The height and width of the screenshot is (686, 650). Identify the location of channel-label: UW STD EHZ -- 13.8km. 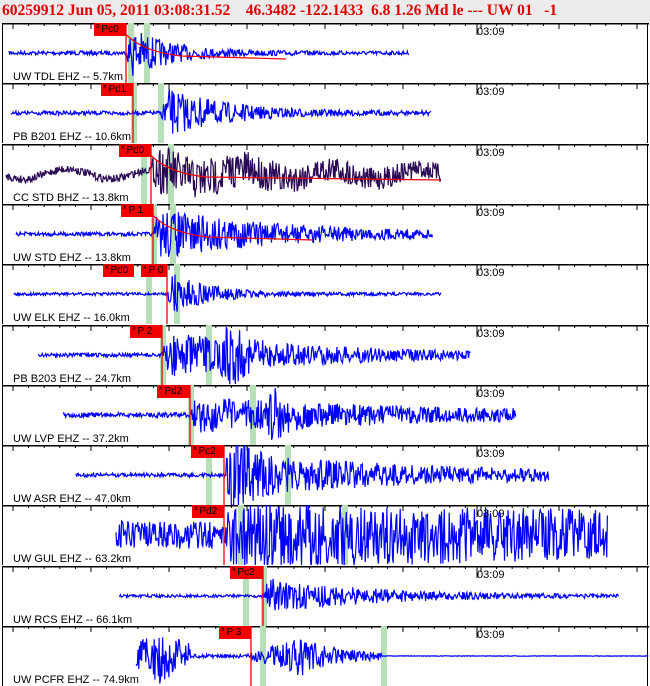
(72, 257).